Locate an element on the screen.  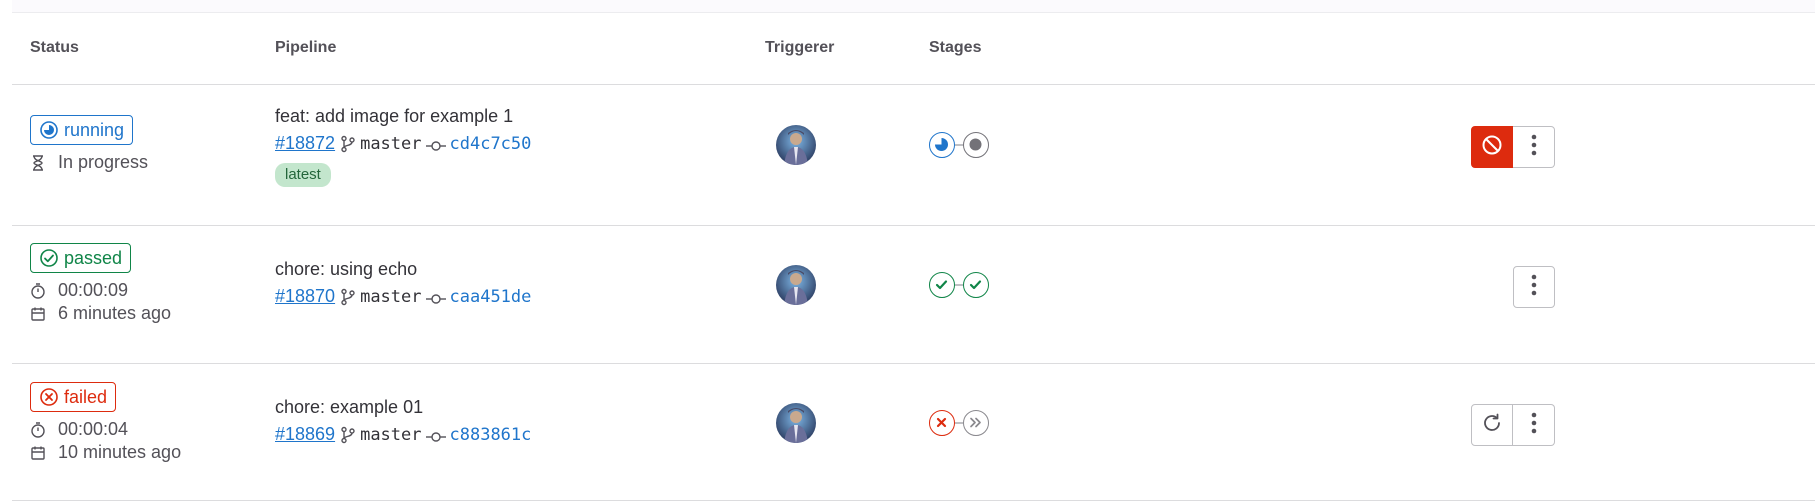
status-label: passed is located at coordinates (93, 257).